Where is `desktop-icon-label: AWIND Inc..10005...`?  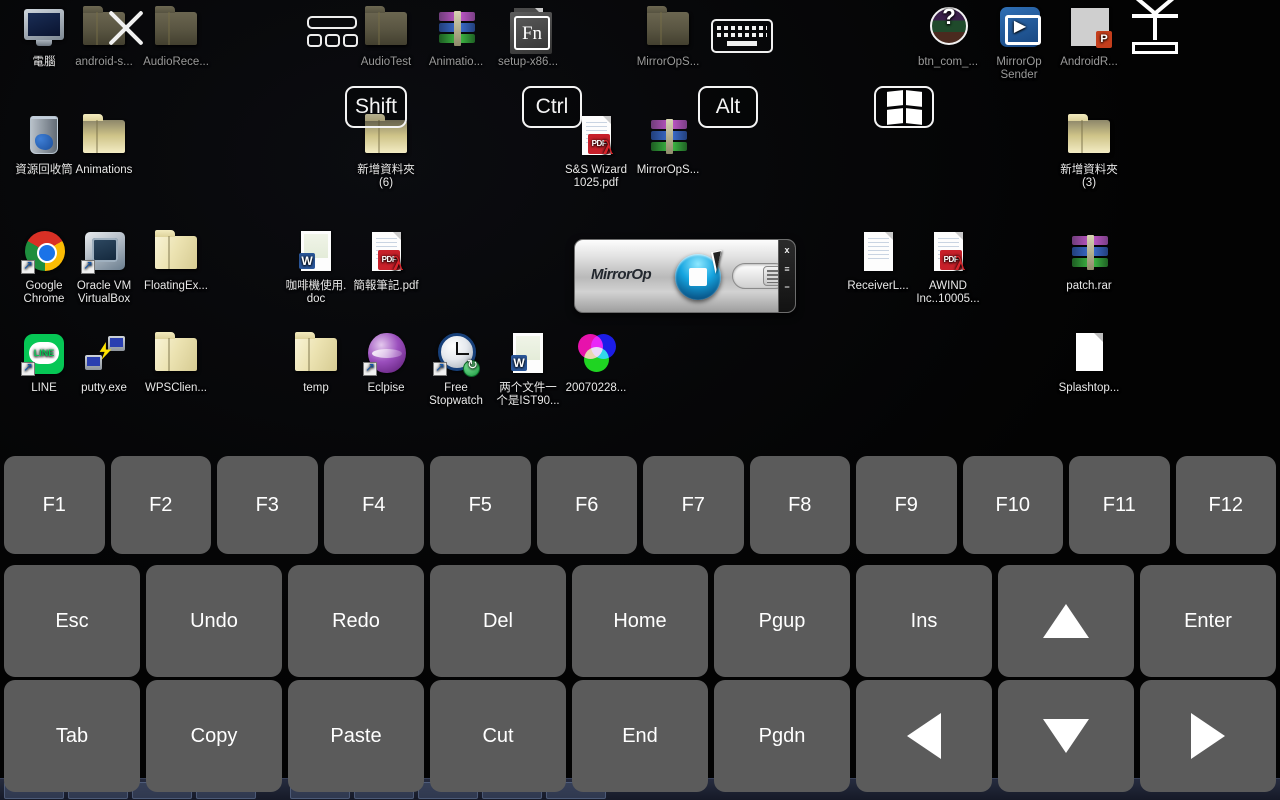 desktop-icon-label: AWIND Inc..10005... is located at coordinates (948, 292).